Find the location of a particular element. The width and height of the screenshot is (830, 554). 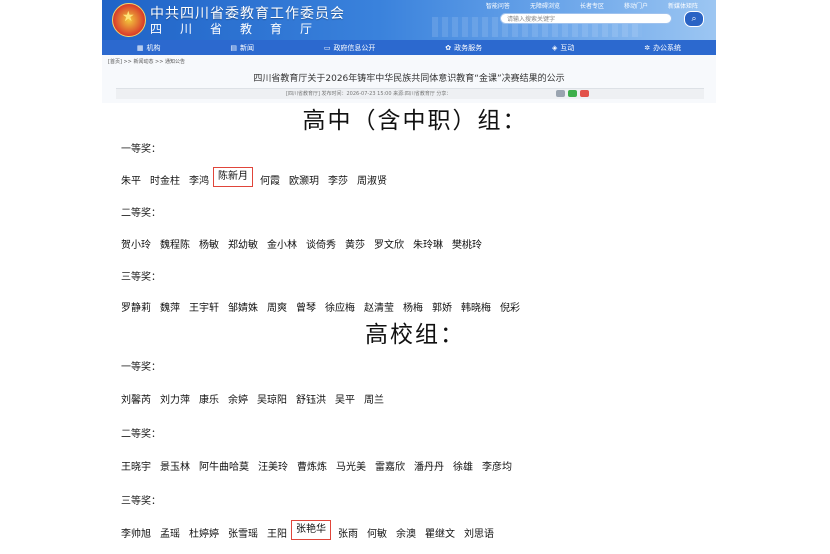

winner-name: 雷嘉欣 is located at coordinates (390, 467).